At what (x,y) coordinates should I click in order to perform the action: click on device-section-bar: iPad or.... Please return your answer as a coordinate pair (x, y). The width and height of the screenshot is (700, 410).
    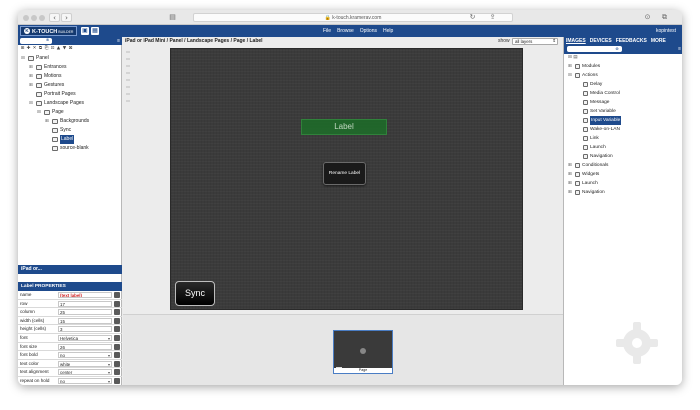
    Looking at the image, I should click on (70, 269).